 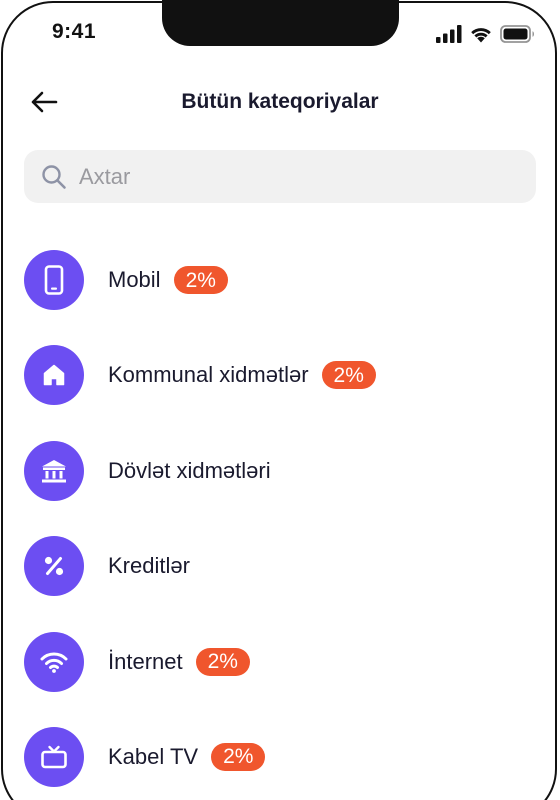 I want to click on wifi-status-icon, so click(x=481, y=35).